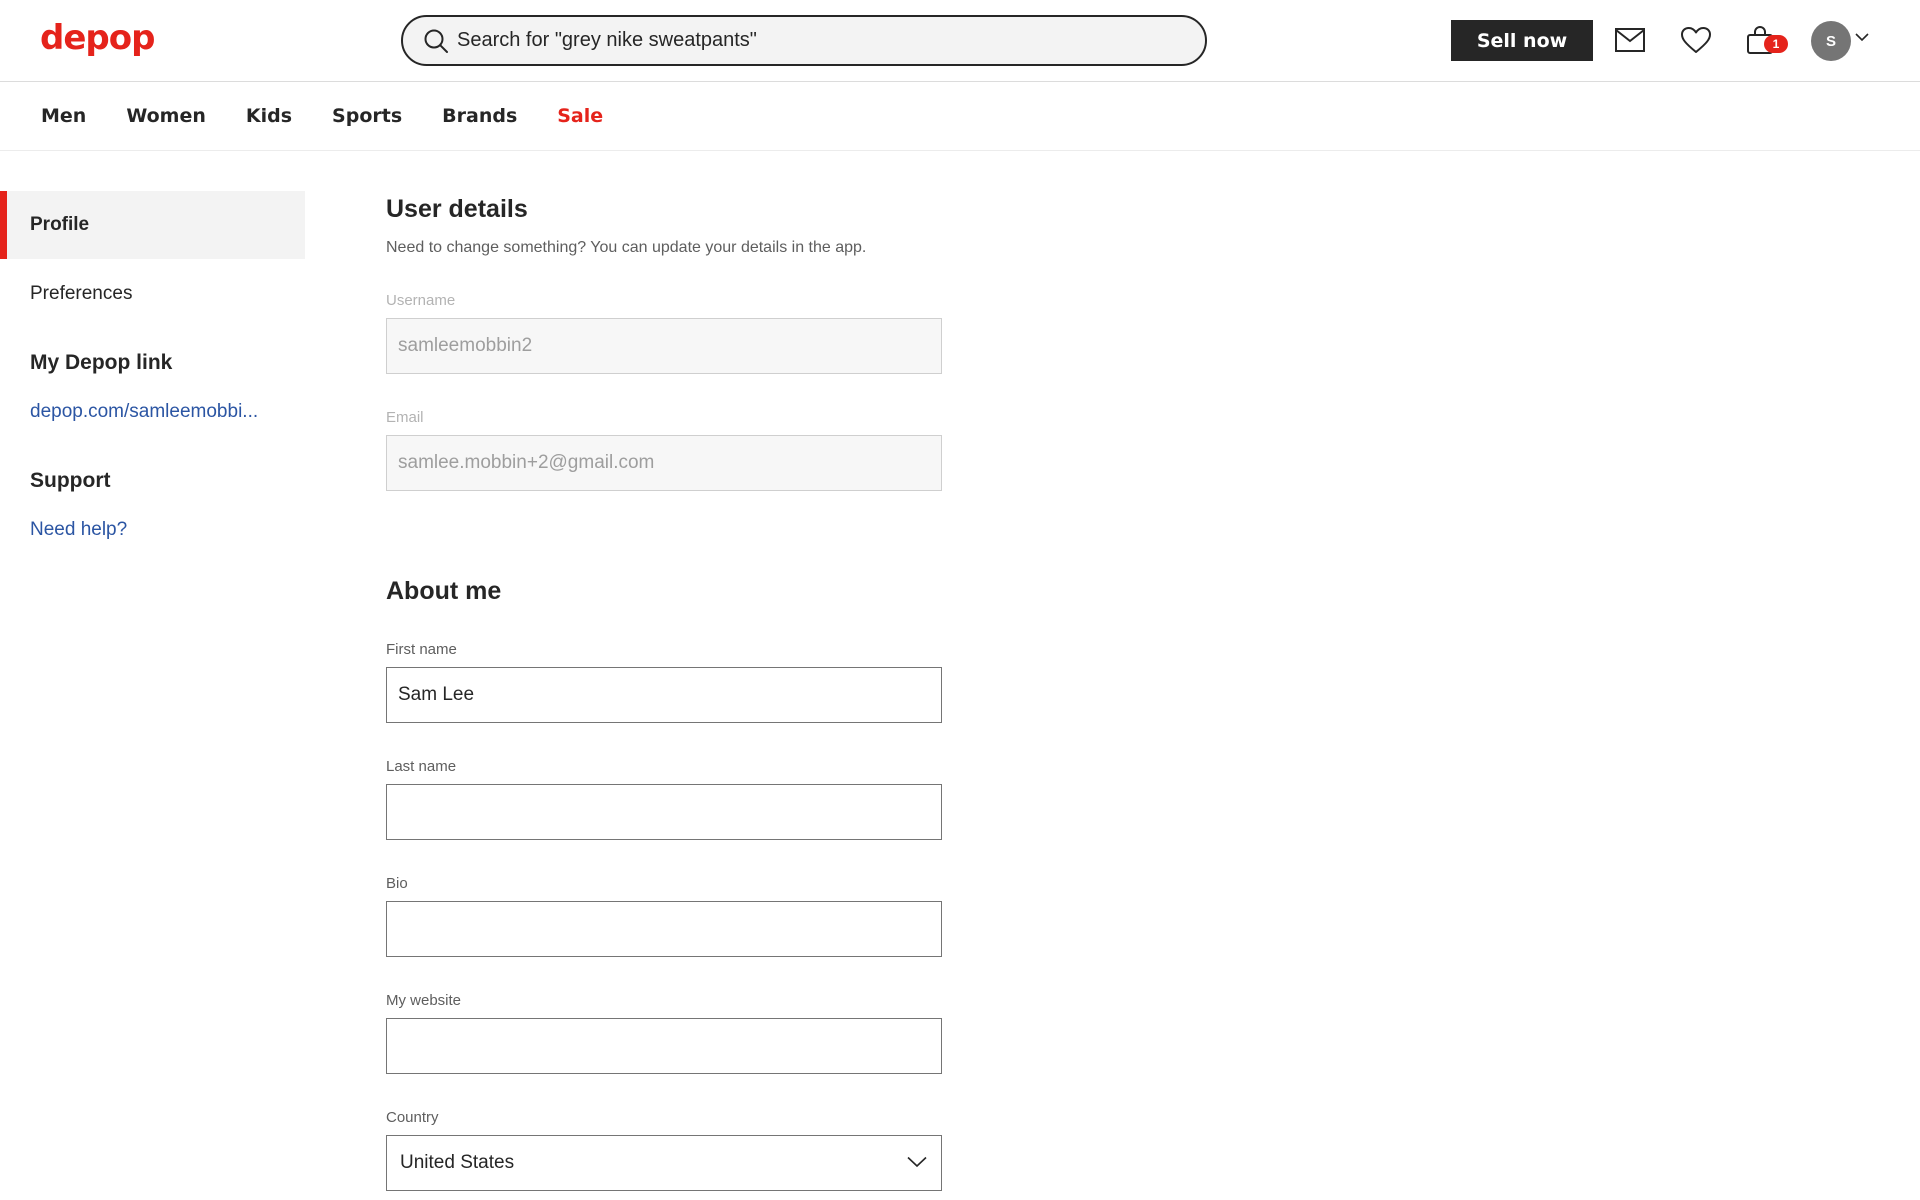  What do you see at coordinates (479, 116) in the screenshot?
I see `nav-brands: Brands` at bounding box center [479, 116].